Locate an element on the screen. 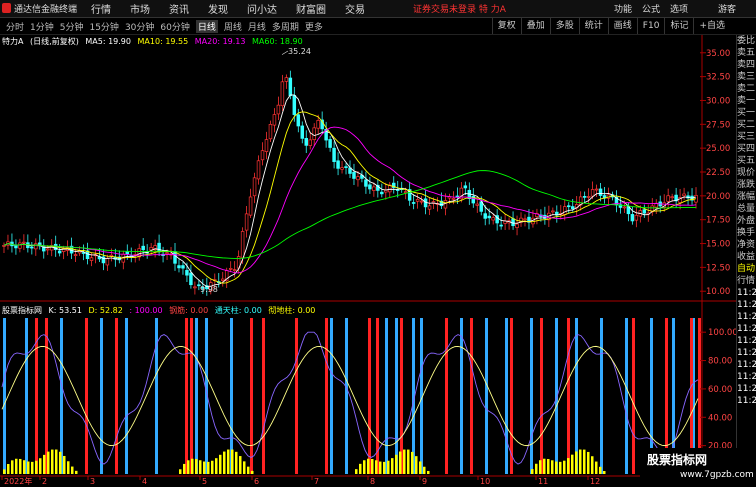 The width and height of the screenshot is (756, 487). time-tick-label: 11 is located at coordinates (543, 481).